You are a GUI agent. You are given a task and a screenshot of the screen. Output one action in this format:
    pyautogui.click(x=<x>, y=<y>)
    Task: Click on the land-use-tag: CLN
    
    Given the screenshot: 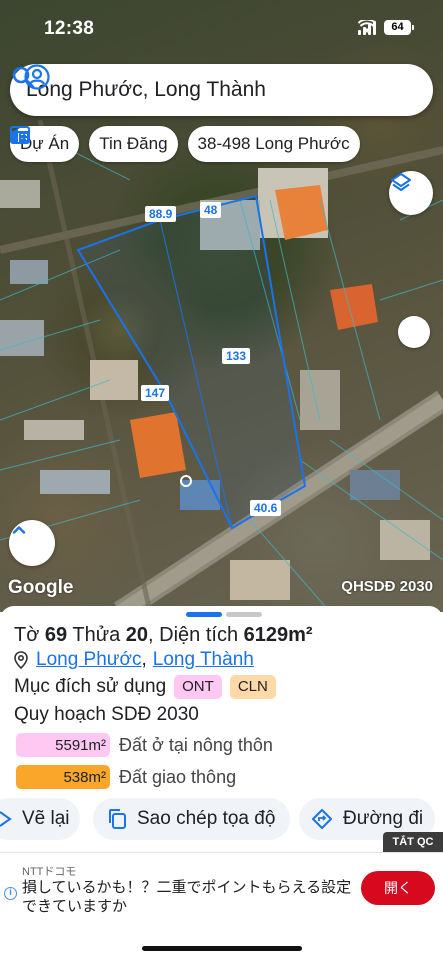 What is the action you would take?
    pyautogui.click(x=252, y=687)
    